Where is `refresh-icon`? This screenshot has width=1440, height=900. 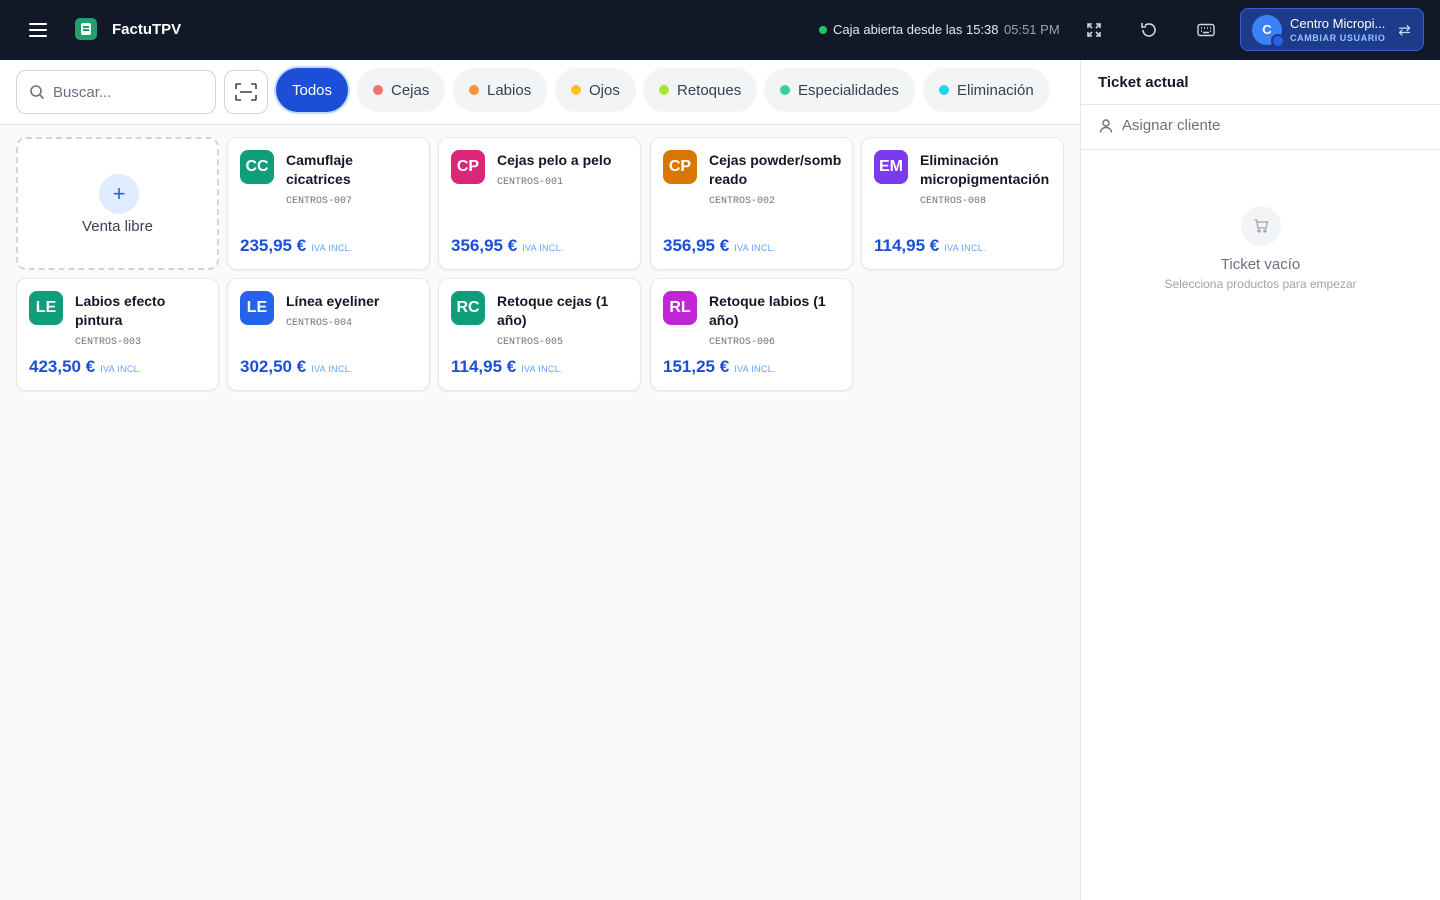
refresh-icon is located at coordinates (1149, 30).